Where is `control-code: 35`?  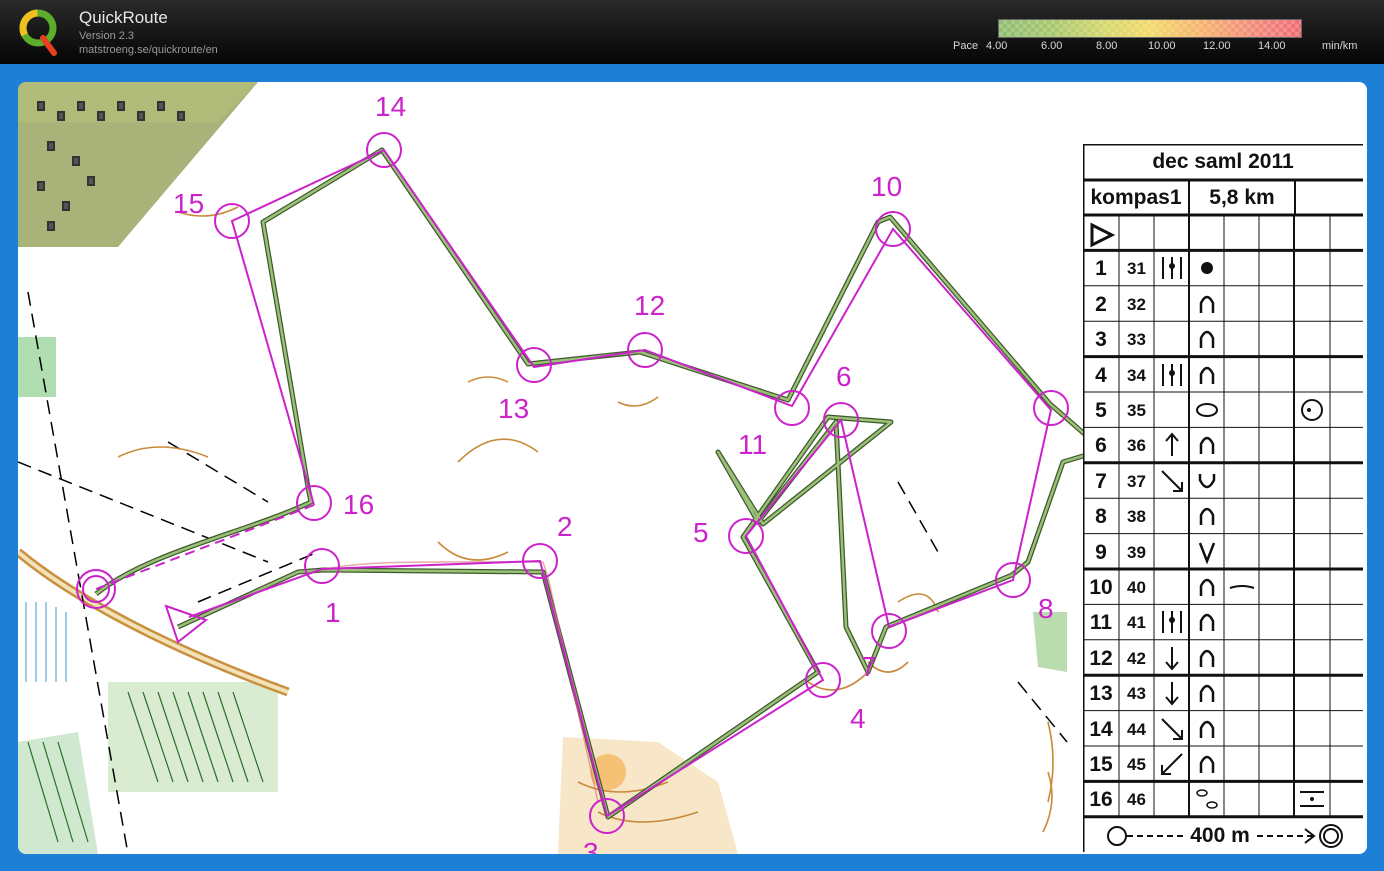 control-code: 35 is located at coordinates (1136, 410).